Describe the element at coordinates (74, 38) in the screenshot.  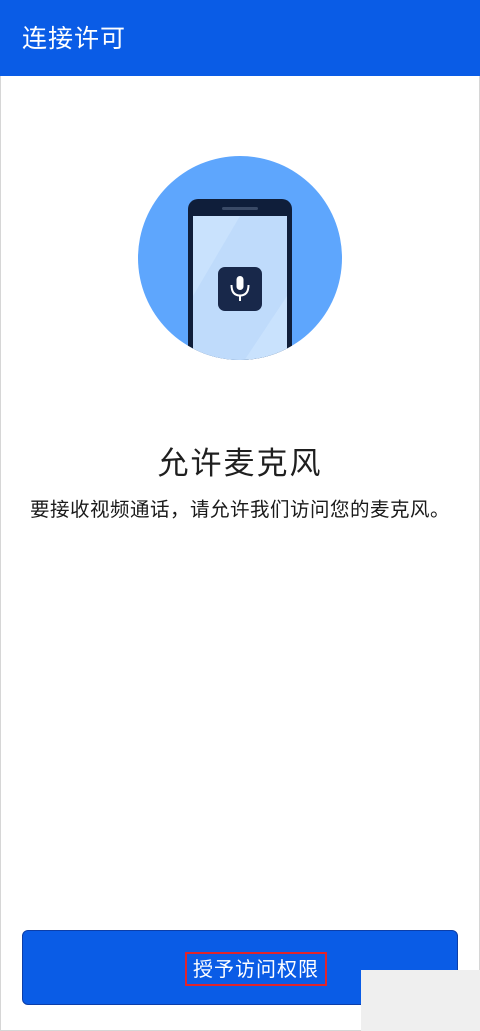
I see `page-title: 连接许可` at that location.